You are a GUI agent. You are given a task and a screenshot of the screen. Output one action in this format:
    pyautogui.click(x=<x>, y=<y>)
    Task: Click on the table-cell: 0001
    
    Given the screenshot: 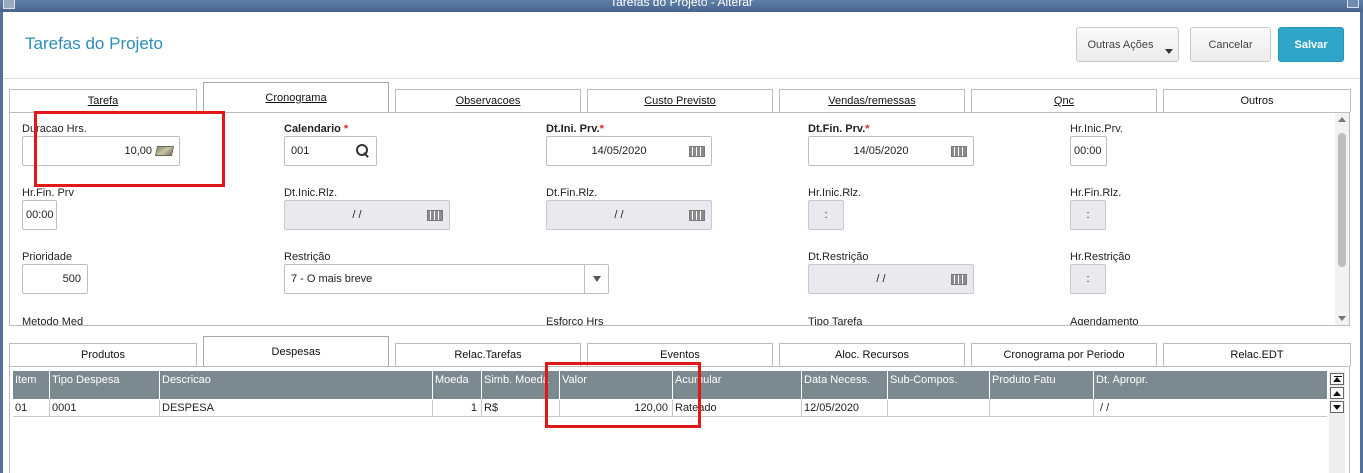 What is the action you would take?
    pyautogui.click(x=105, y=408)
    